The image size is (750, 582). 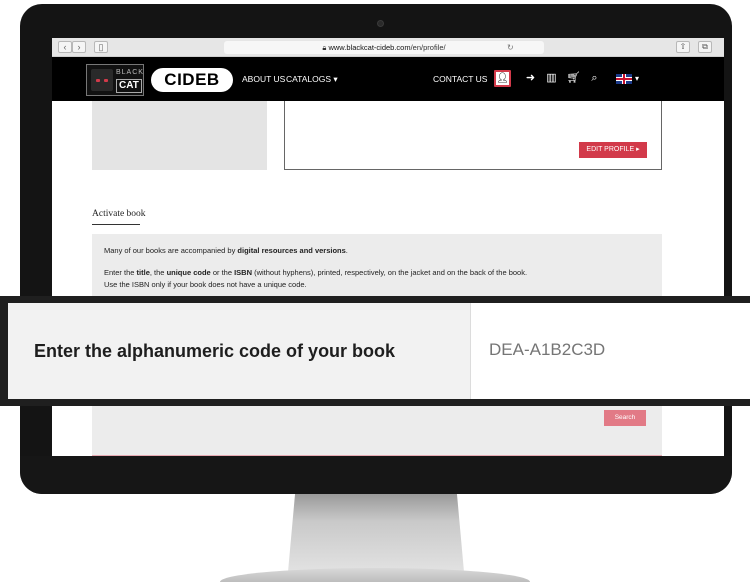 I want to click on text: or the, so click(x=222, y=272).